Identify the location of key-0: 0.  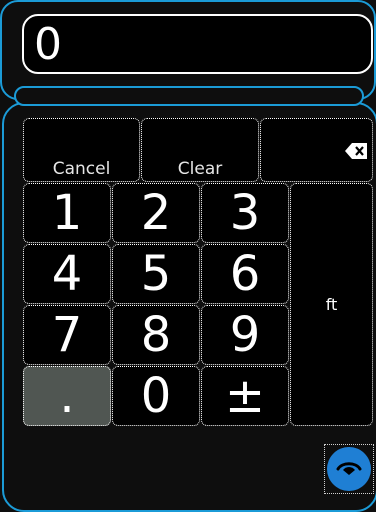
(156, 396).